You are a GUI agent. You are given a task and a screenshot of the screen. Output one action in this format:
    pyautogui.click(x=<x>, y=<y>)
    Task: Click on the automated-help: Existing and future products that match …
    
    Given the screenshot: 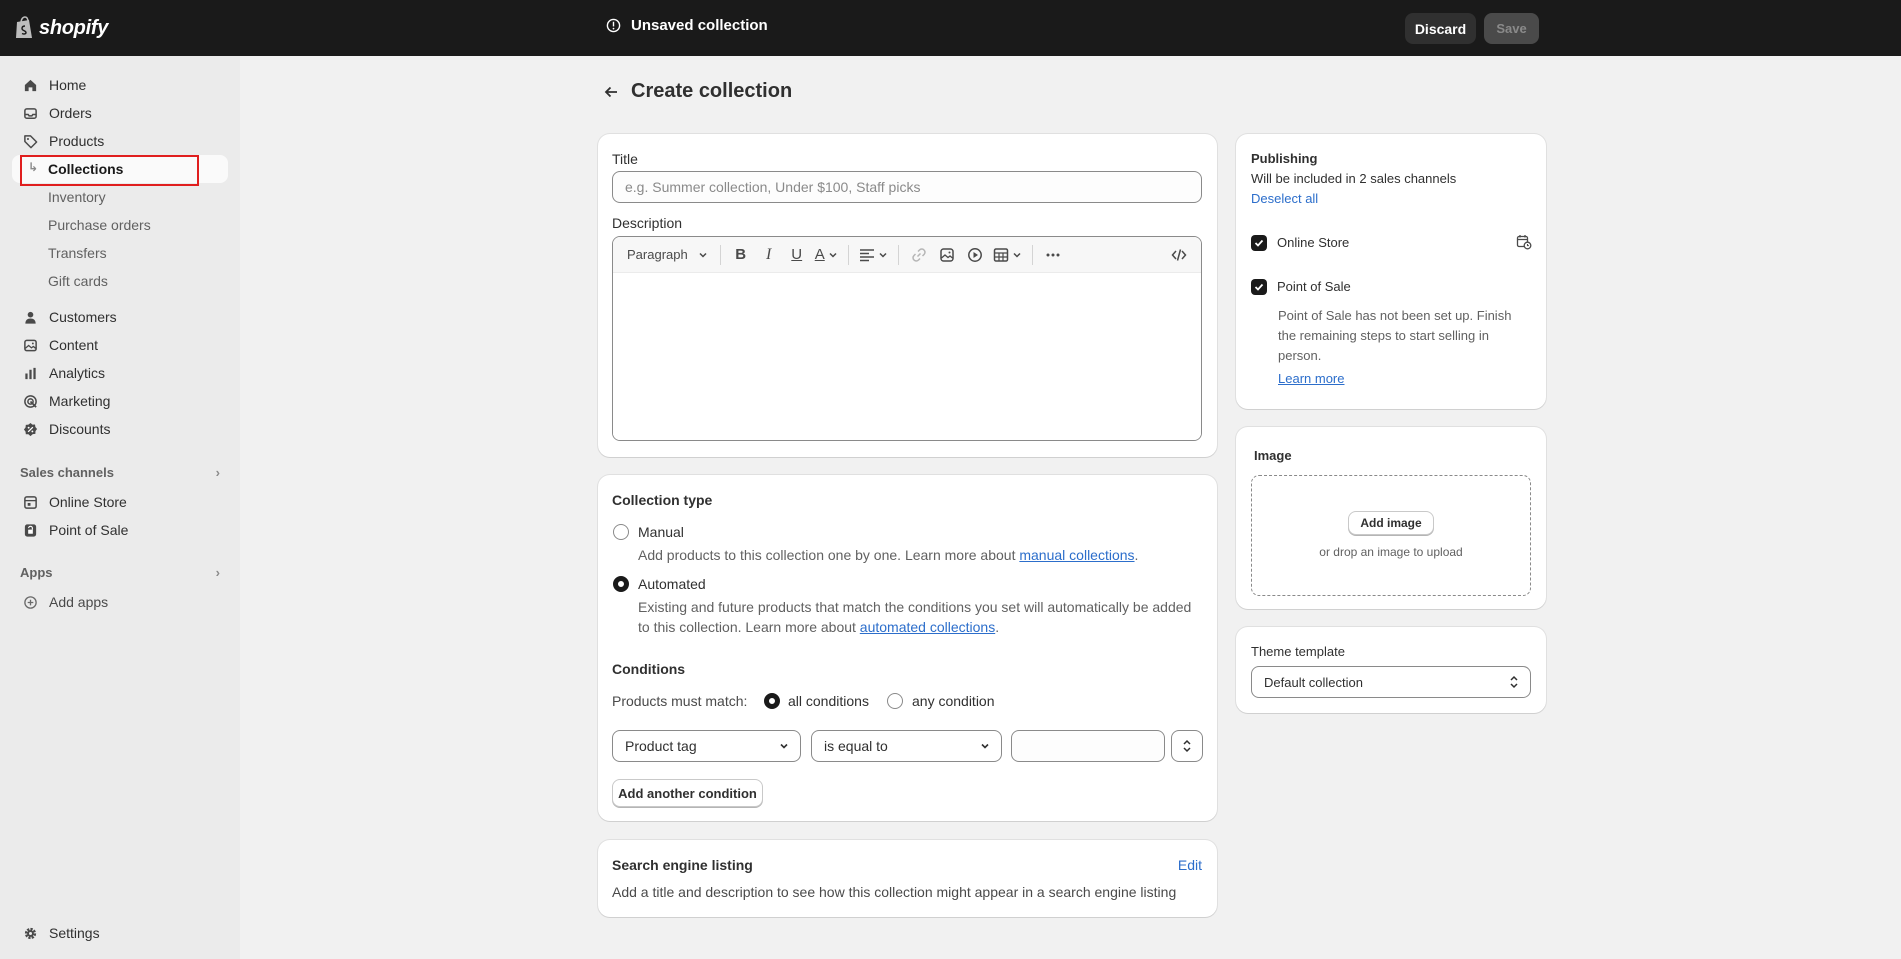 What is the action you would take?
    pyautogui.click(x=914, y=617)
    